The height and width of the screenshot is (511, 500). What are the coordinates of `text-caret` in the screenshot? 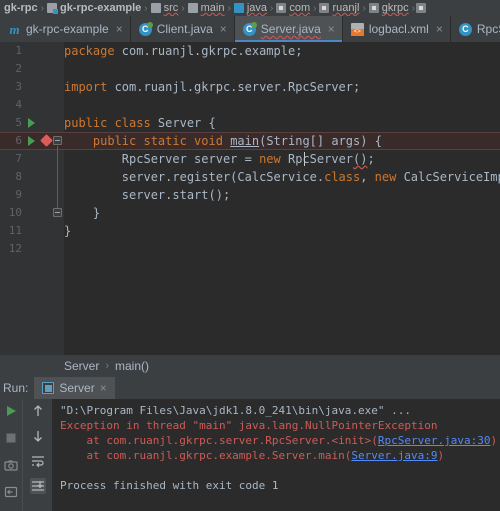 It's located at (304, 159).